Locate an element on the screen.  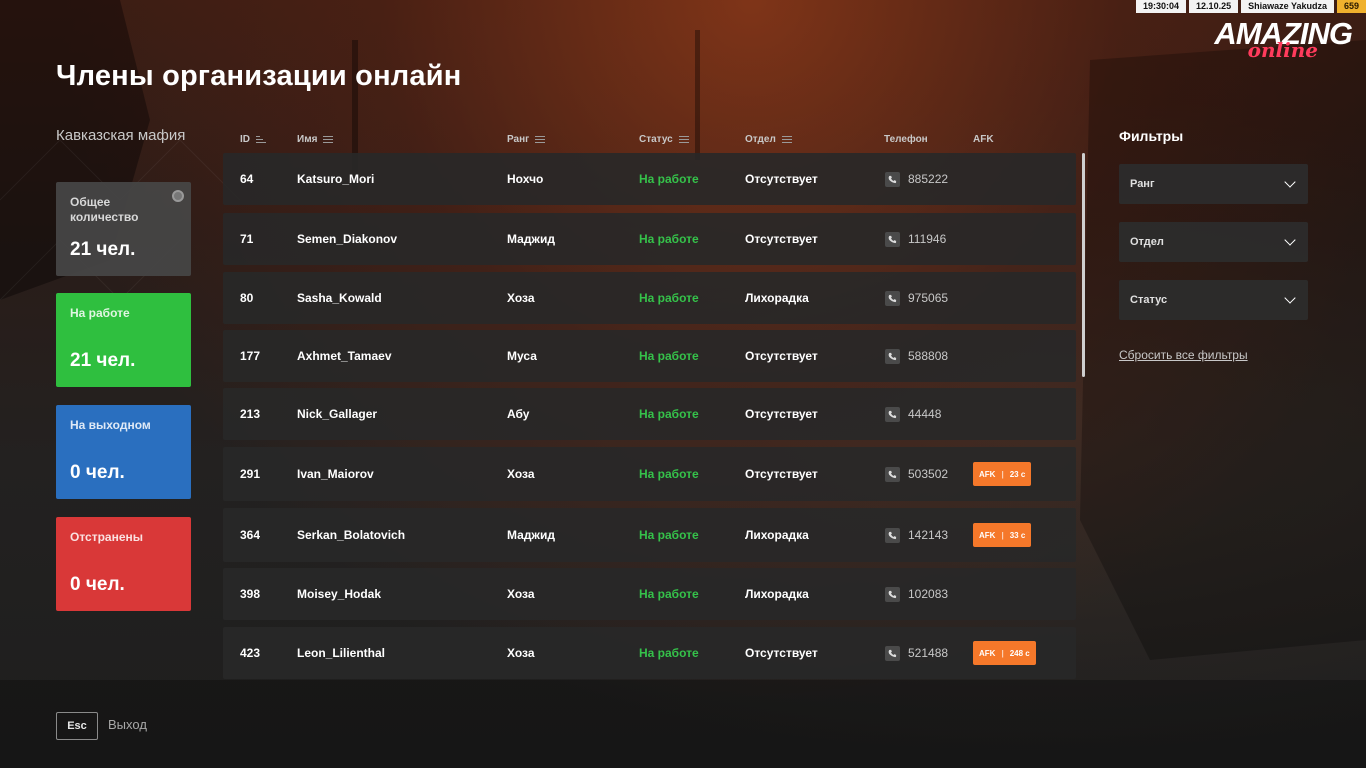
phone-number: 111946 is located at coordinates (927, 239).